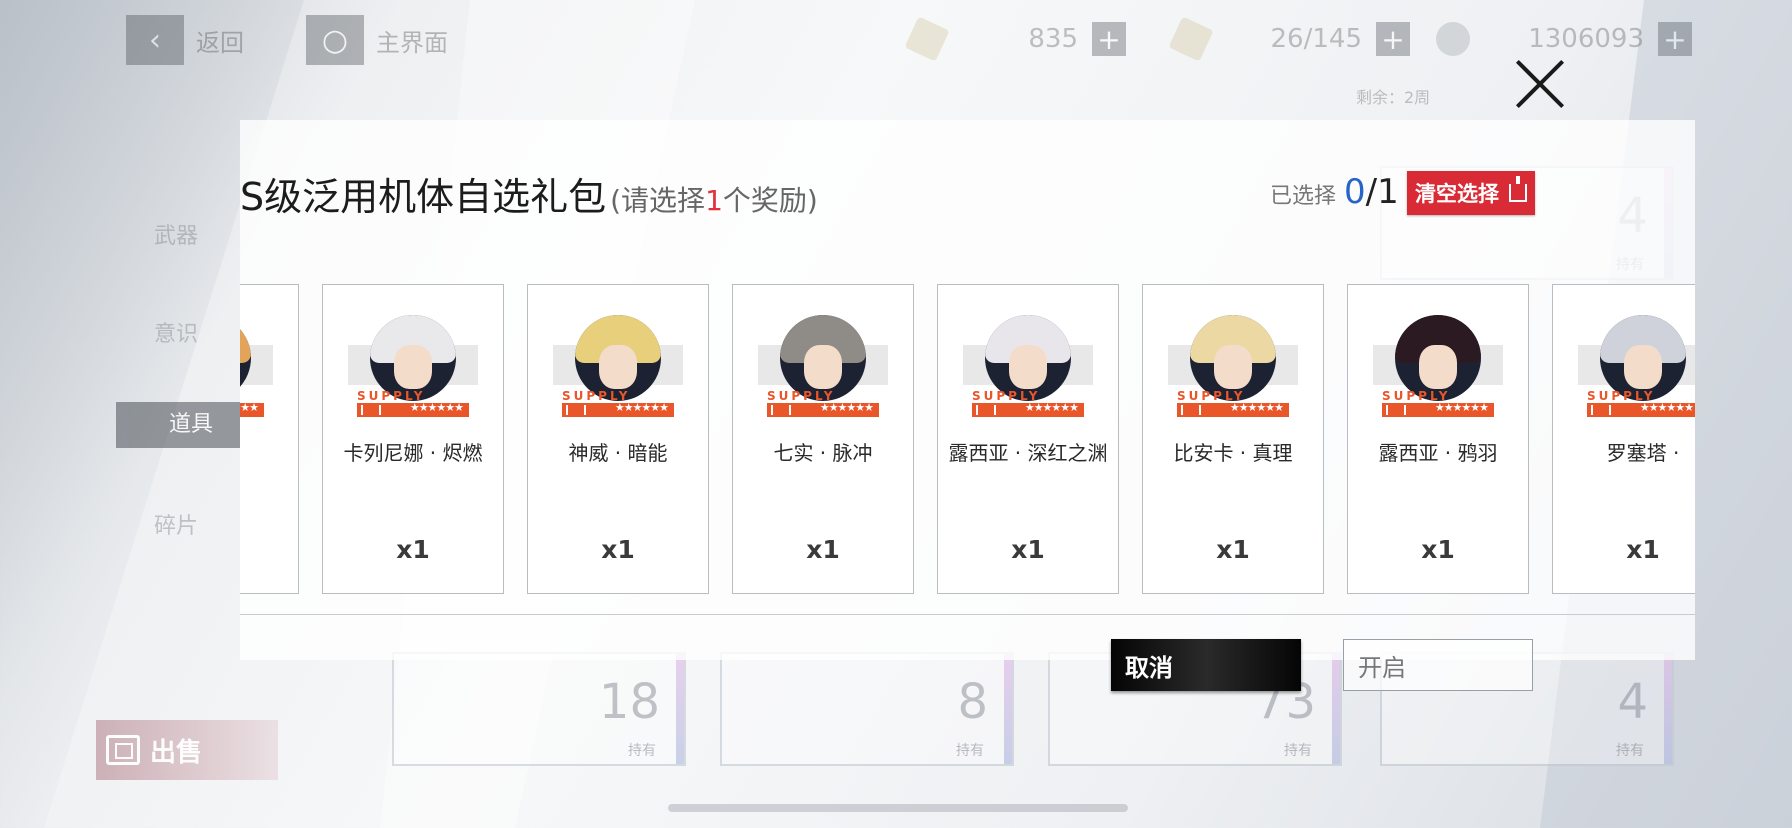 The width and height of the screenshot is (1792, 828). Describe the element at coordinates (1028, 439) in the screenshot. I see `reward-card: SUPPLY ★★★★★★ 露西亚 · 深红之渊 x1` at that location.